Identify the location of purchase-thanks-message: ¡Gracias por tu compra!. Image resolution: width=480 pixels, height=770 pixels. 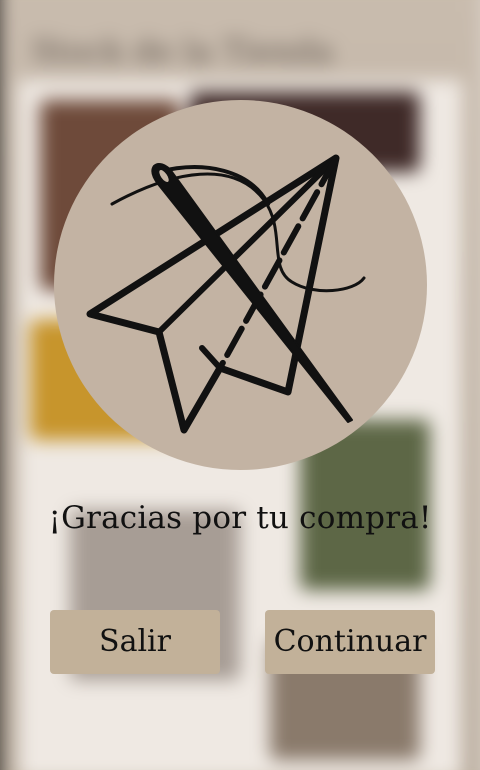
(240, 518).